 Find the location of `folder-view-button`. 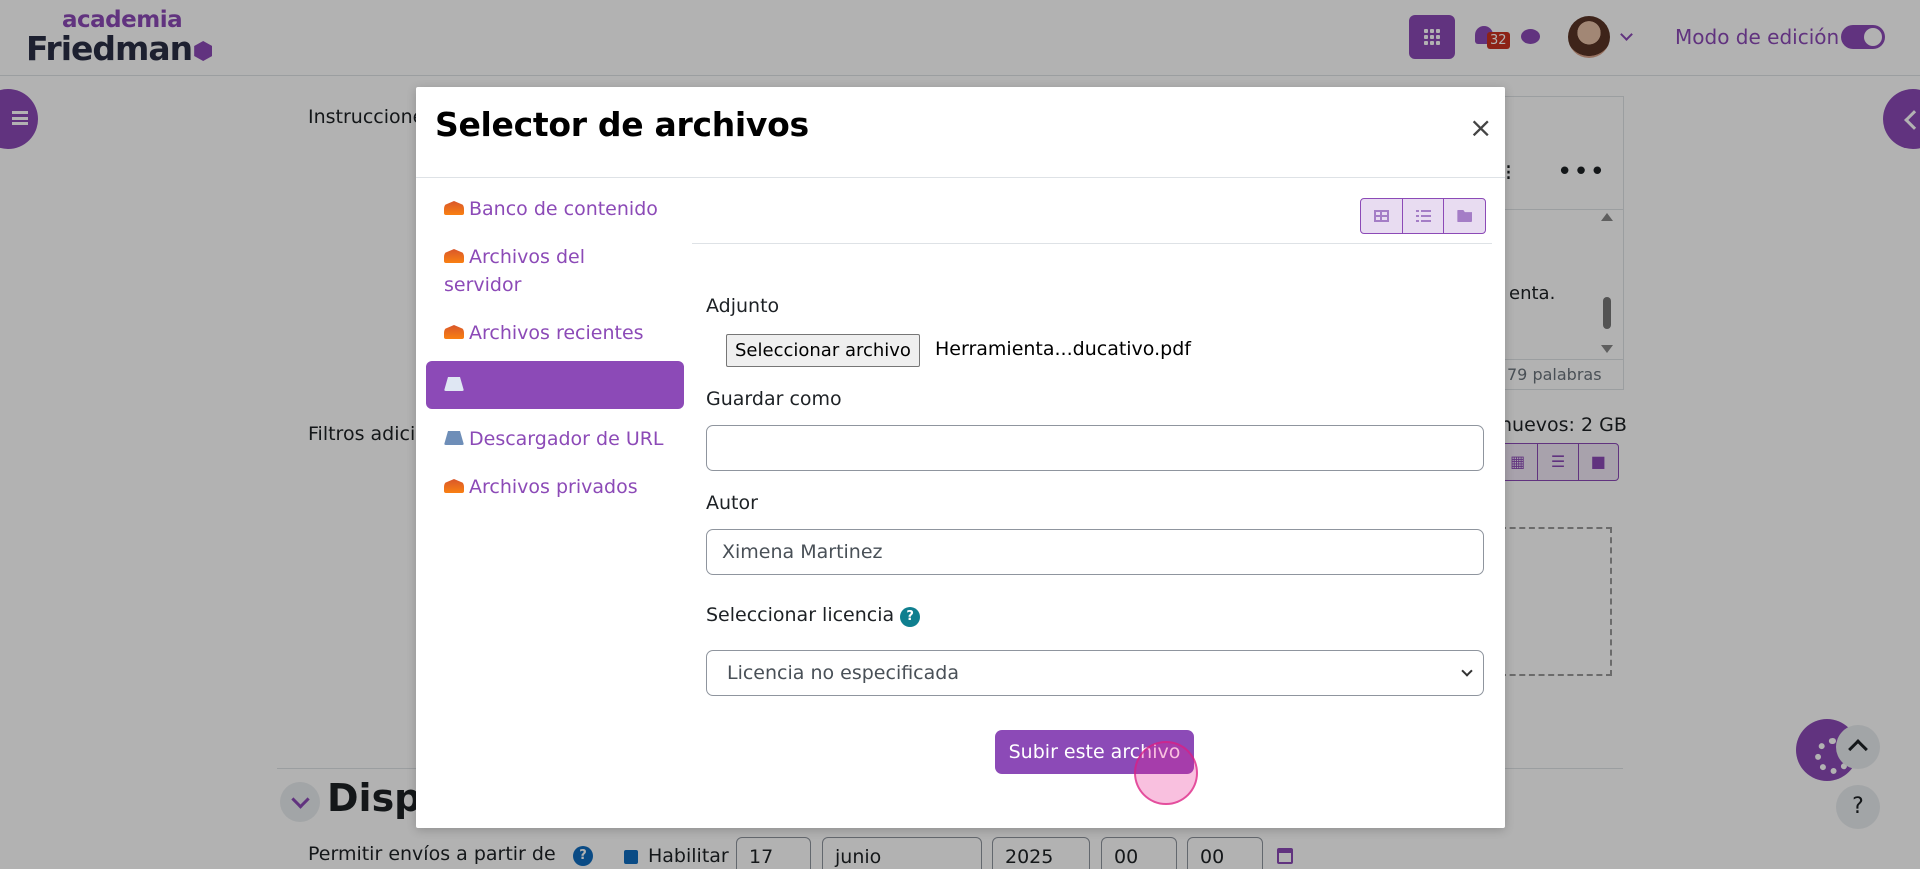

folder-view-button is located at coordinates (1464, 216).